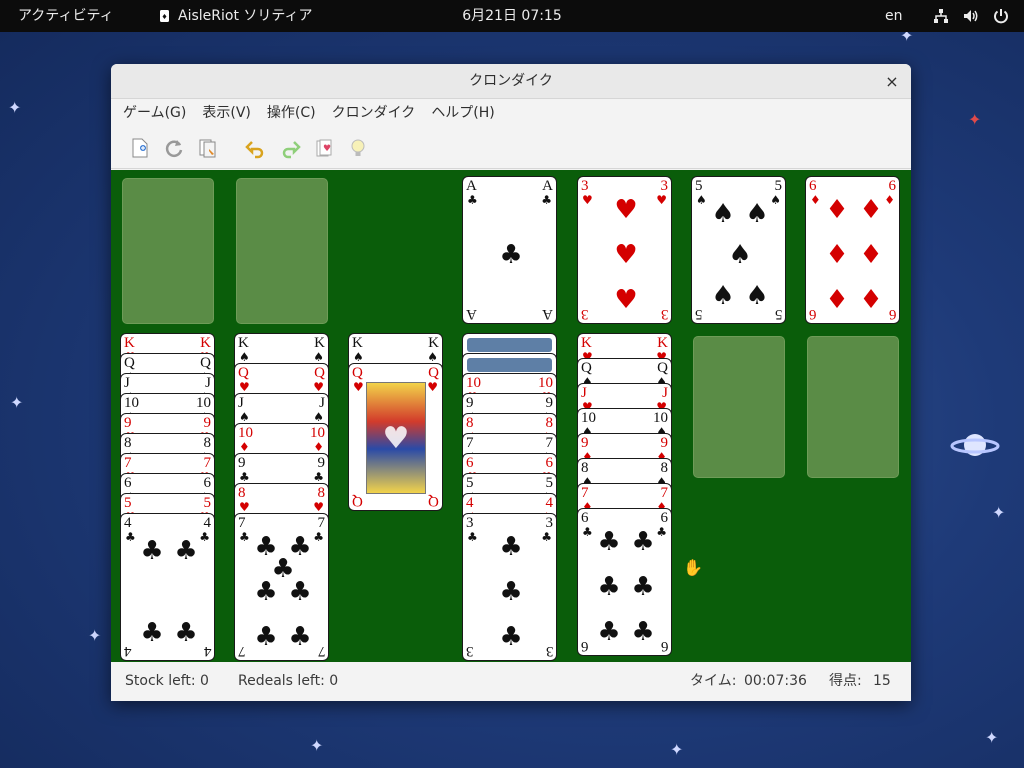 The height and width of the screenshot is (768, 1024). Describe the element at coordinates (626, 300) in the screenshot. I see `card-pip-icon: ♥` at that location.